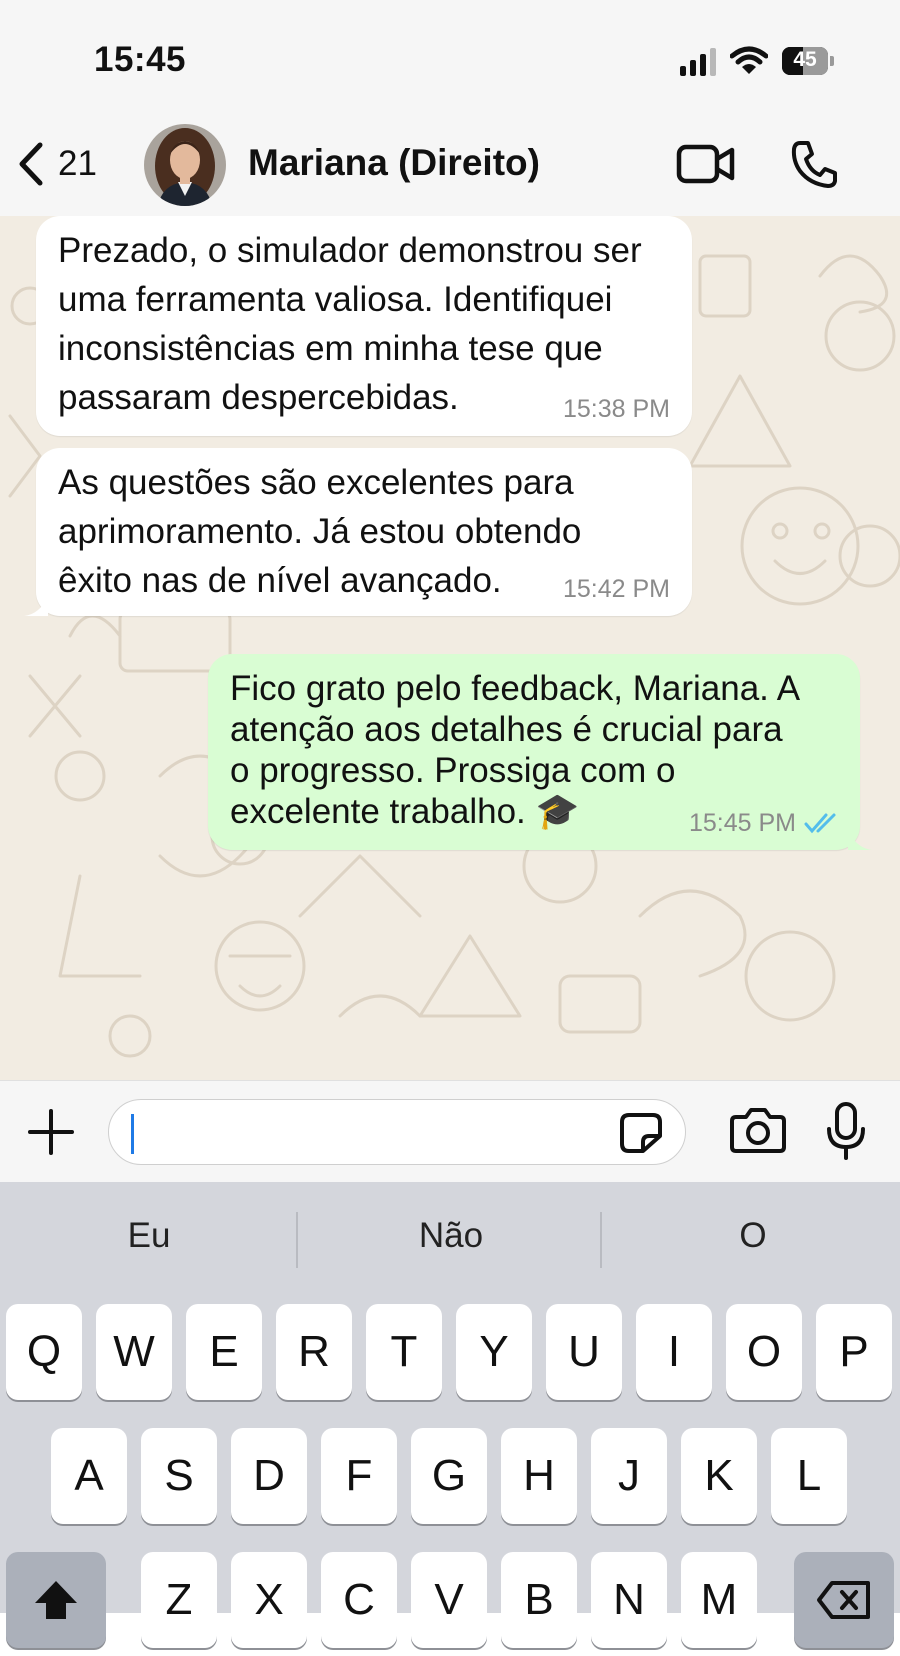 The height and width of the screenshot is (1656, 900). I want to click on message-line: atenção aos detalhes é crucial para, so click(506, 729).